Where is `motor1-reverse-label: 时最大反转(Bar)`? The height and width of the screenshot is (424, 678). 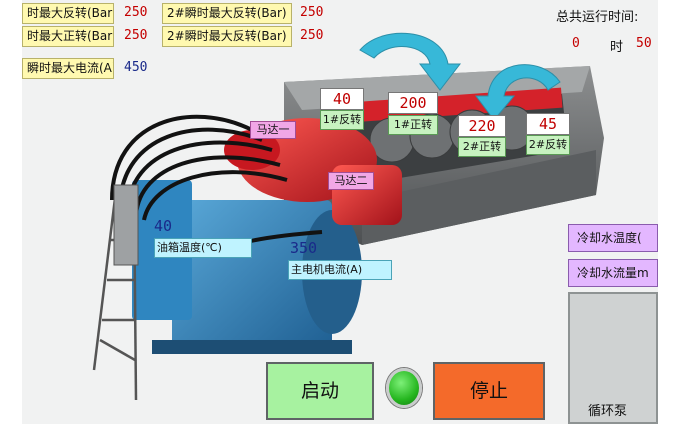 motor1-reverse-label: 时最大反转(Bar) is located at coordinates (68, 13).